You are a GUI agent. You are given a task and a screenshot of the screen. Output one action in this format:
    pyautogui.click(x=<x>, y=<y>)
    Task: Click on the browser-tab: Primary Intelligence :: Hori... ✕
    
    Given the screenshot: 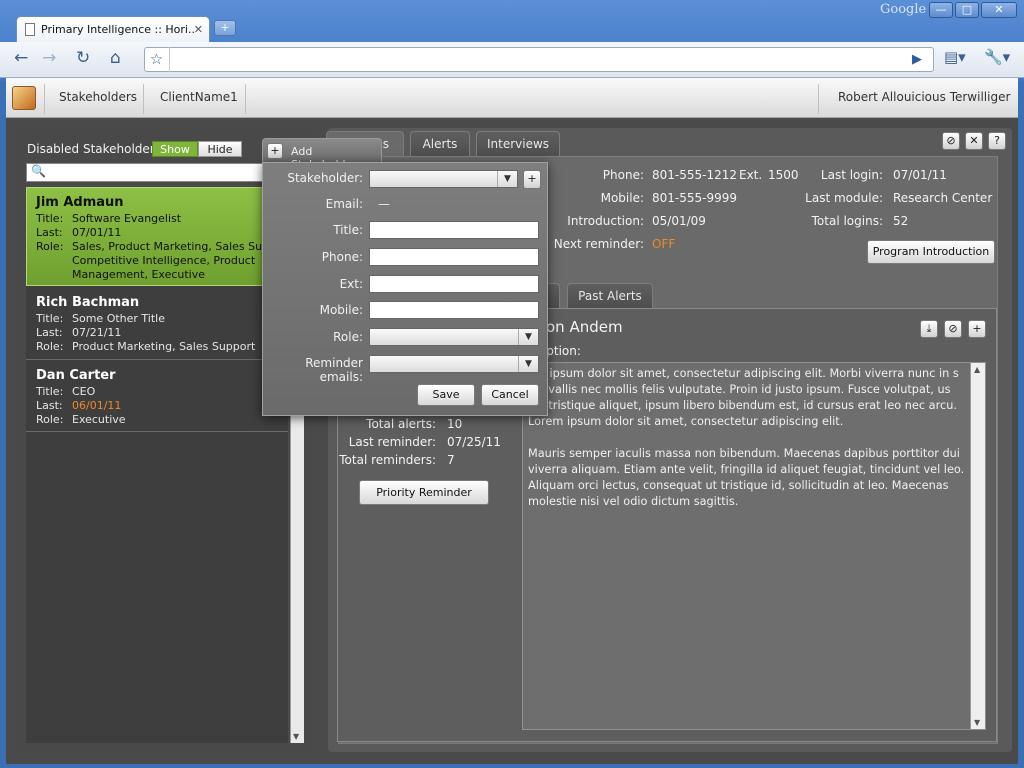 What is the action you would take?
    pyautogui.click(x=113, y=29)
    